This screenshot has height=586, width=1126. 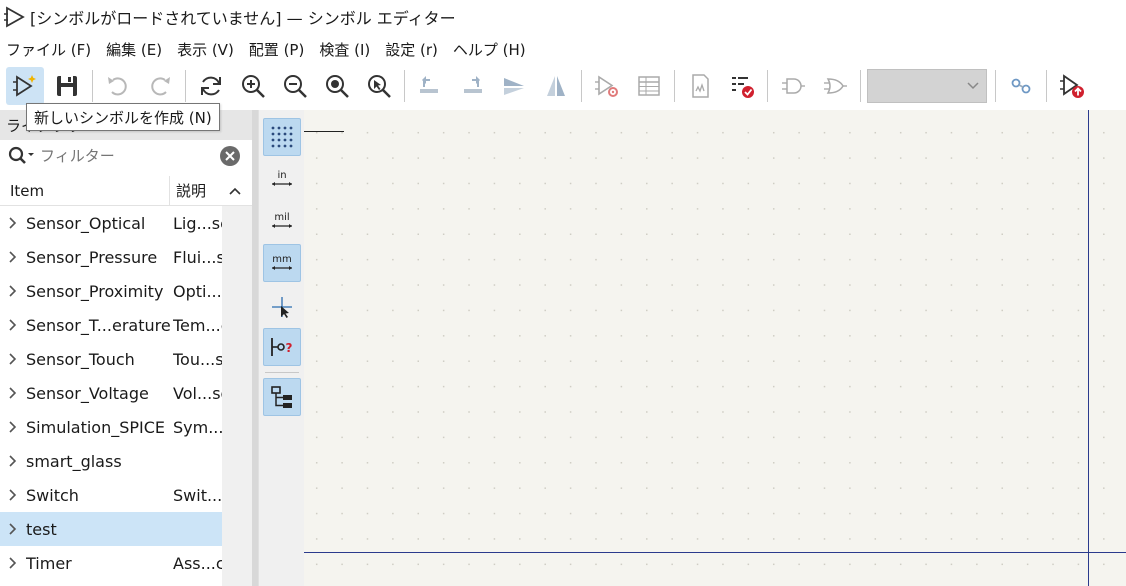 I want to click on zoom-out-button, so click(x=295, y=86).